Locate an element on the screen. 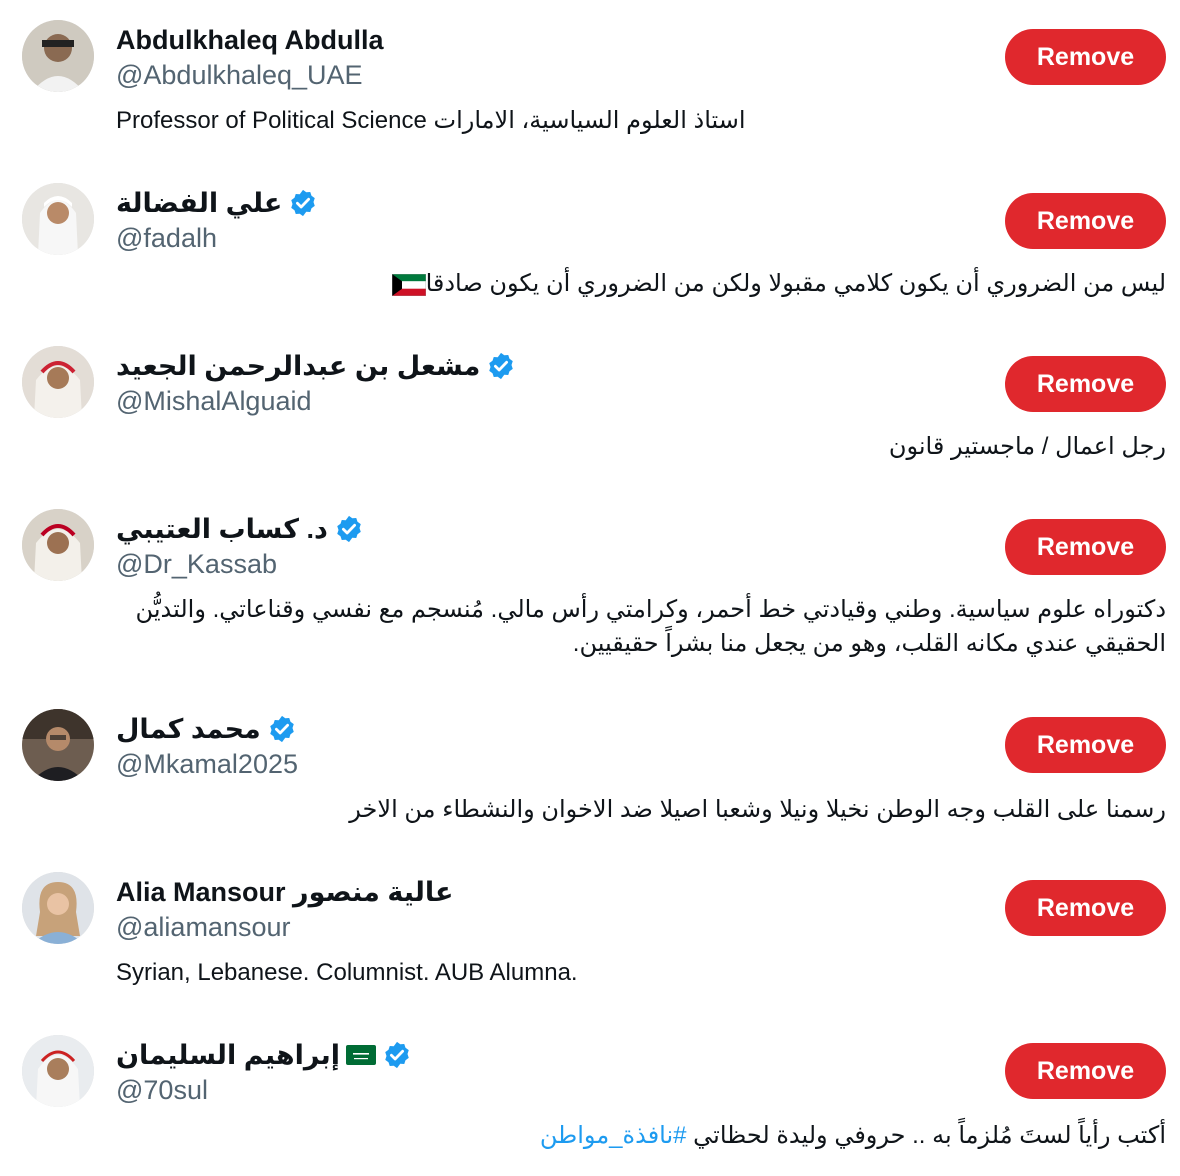 The width and height of the screenshot is (1180, 1176). display-name: Abdulkhaleq Abdulla is located at coordinates (250, 40).